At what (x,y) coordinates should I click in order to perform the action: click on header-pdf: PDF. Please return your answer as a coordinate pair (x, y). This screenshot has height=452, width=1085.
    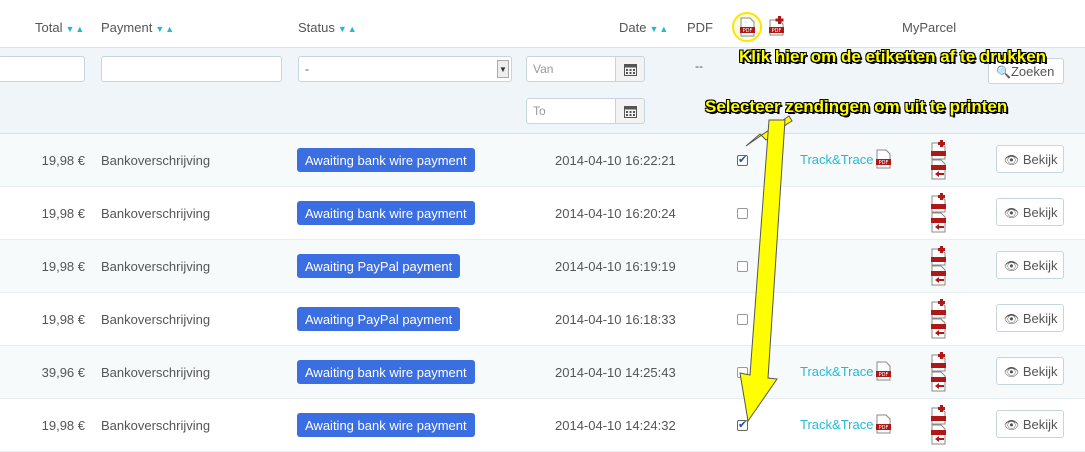
    Looking at the image, I should click on (700, 27).